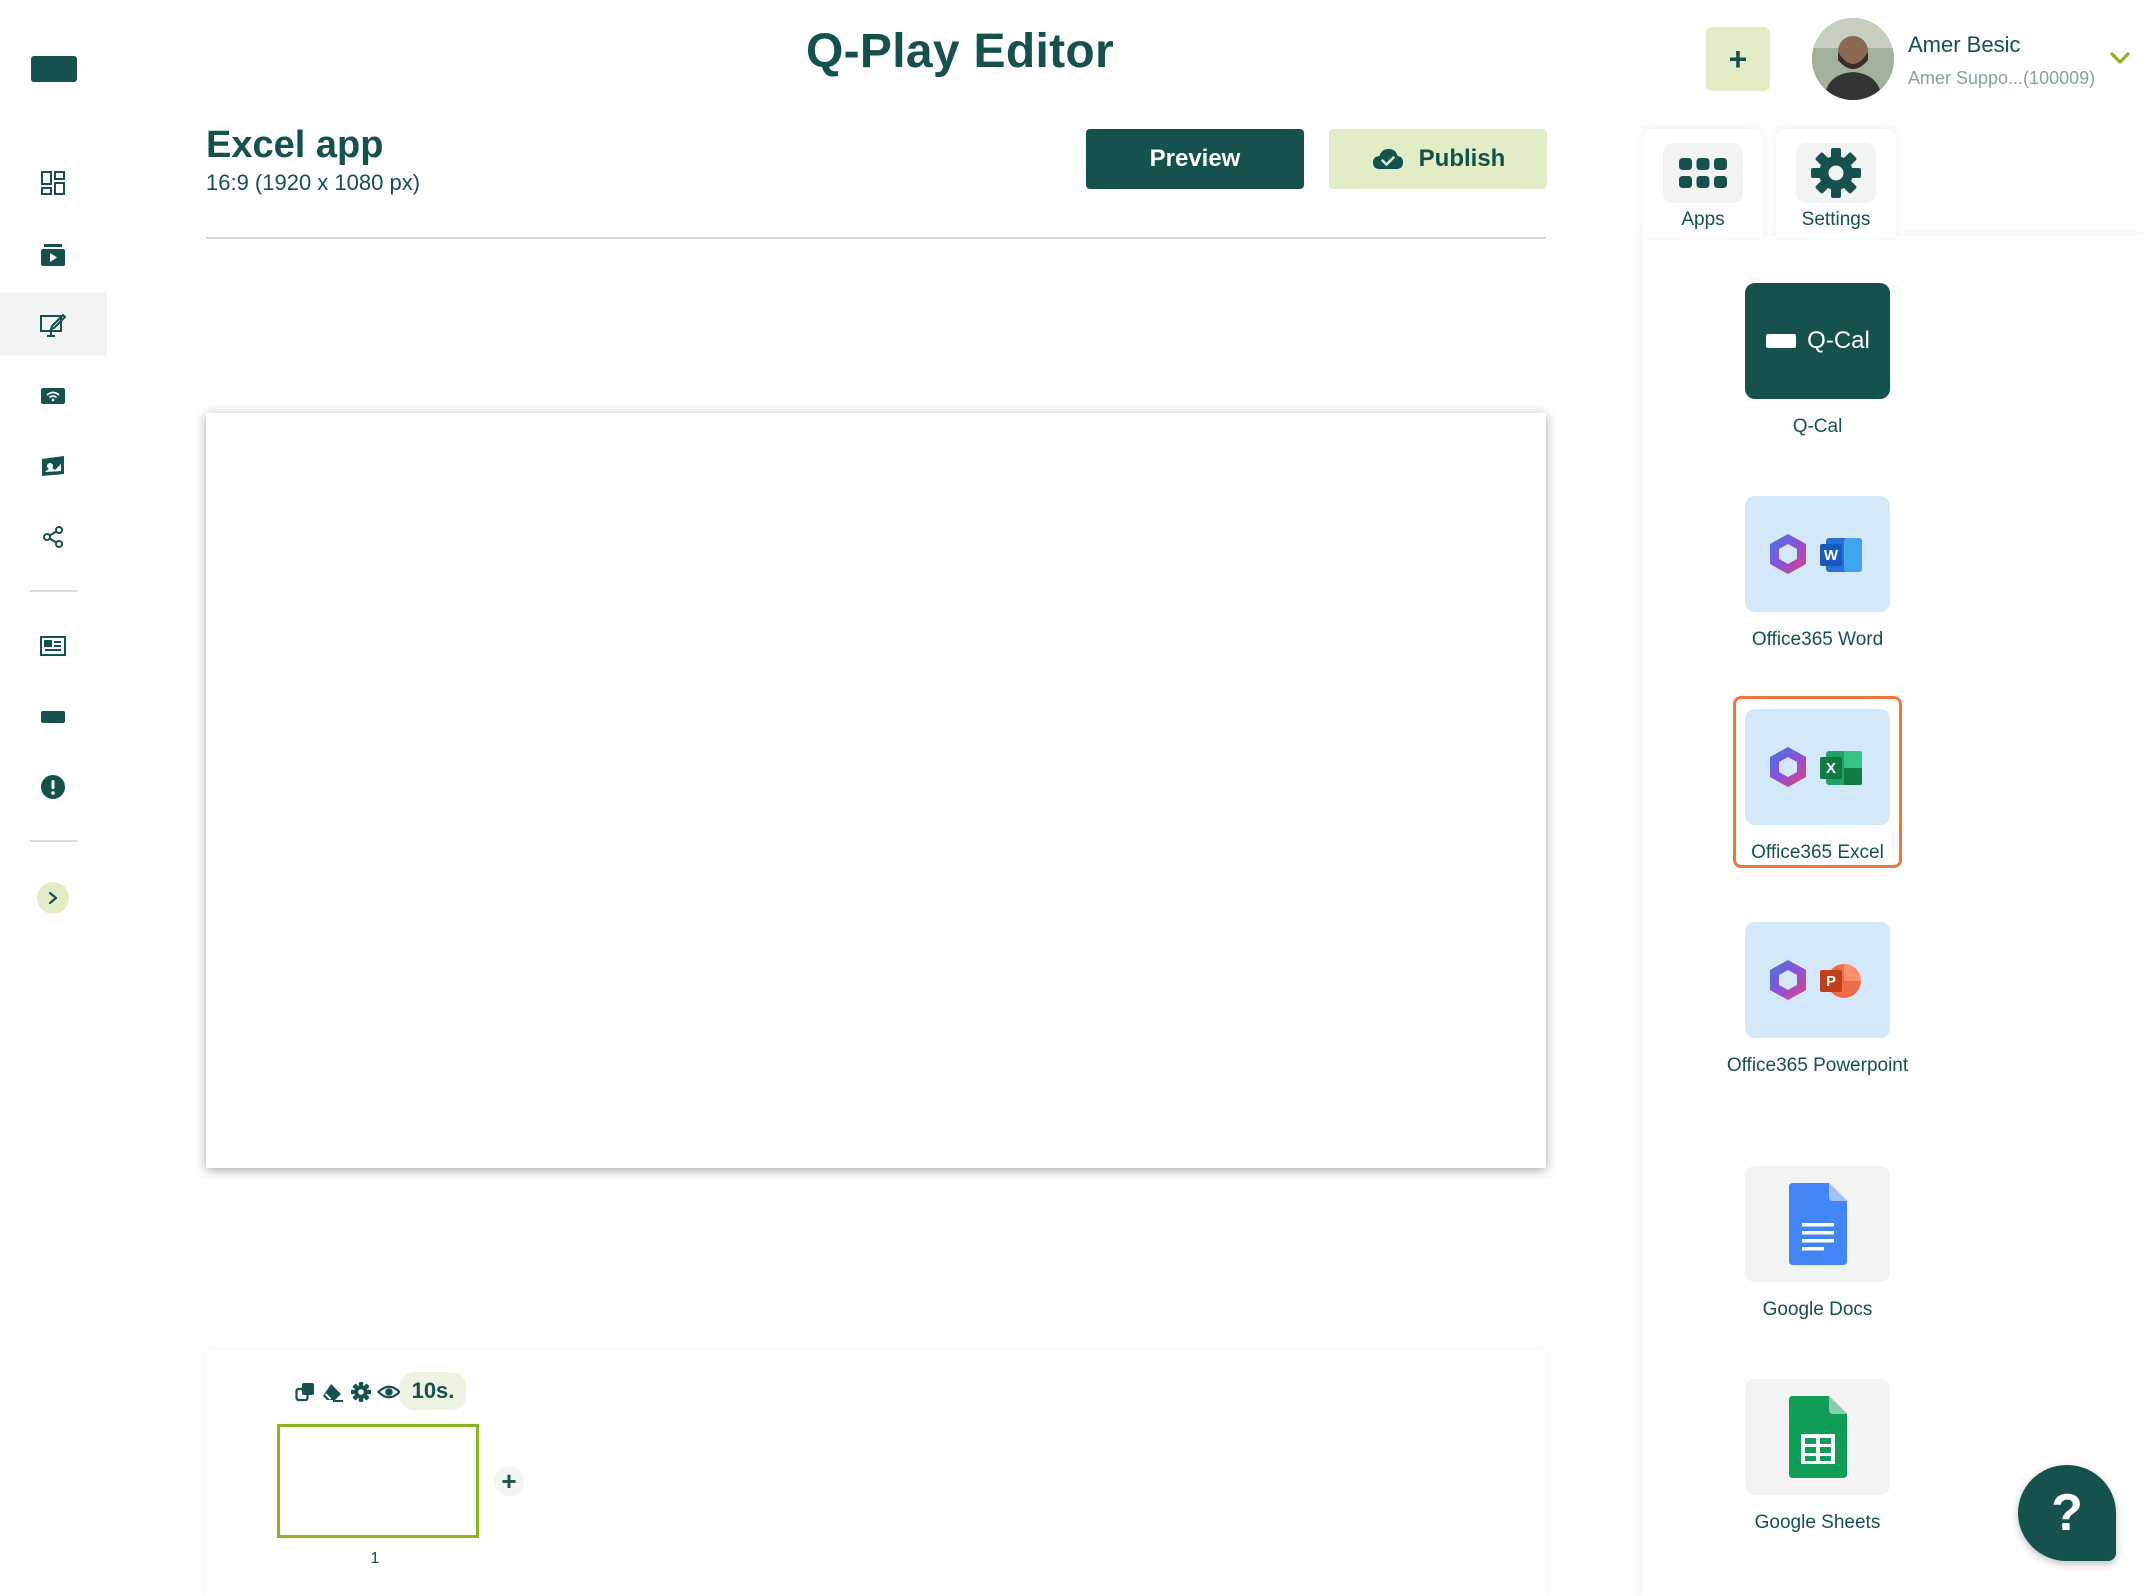  I want to click on slide-settings-button, so click(361, 1392).